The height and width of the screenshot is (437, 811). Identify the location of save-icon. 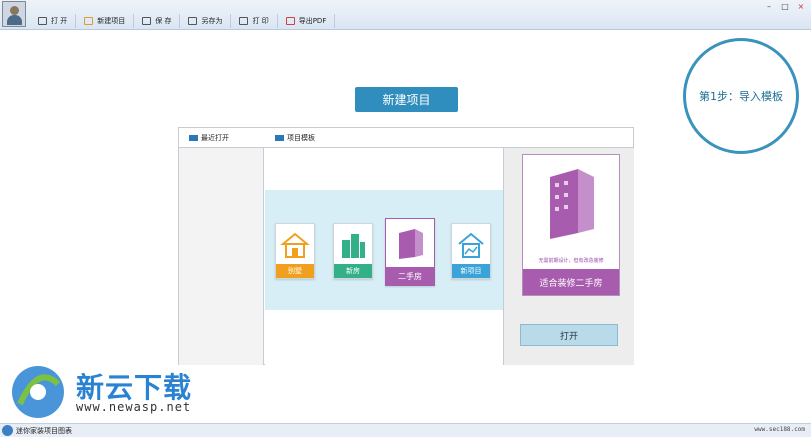
(147, 21).